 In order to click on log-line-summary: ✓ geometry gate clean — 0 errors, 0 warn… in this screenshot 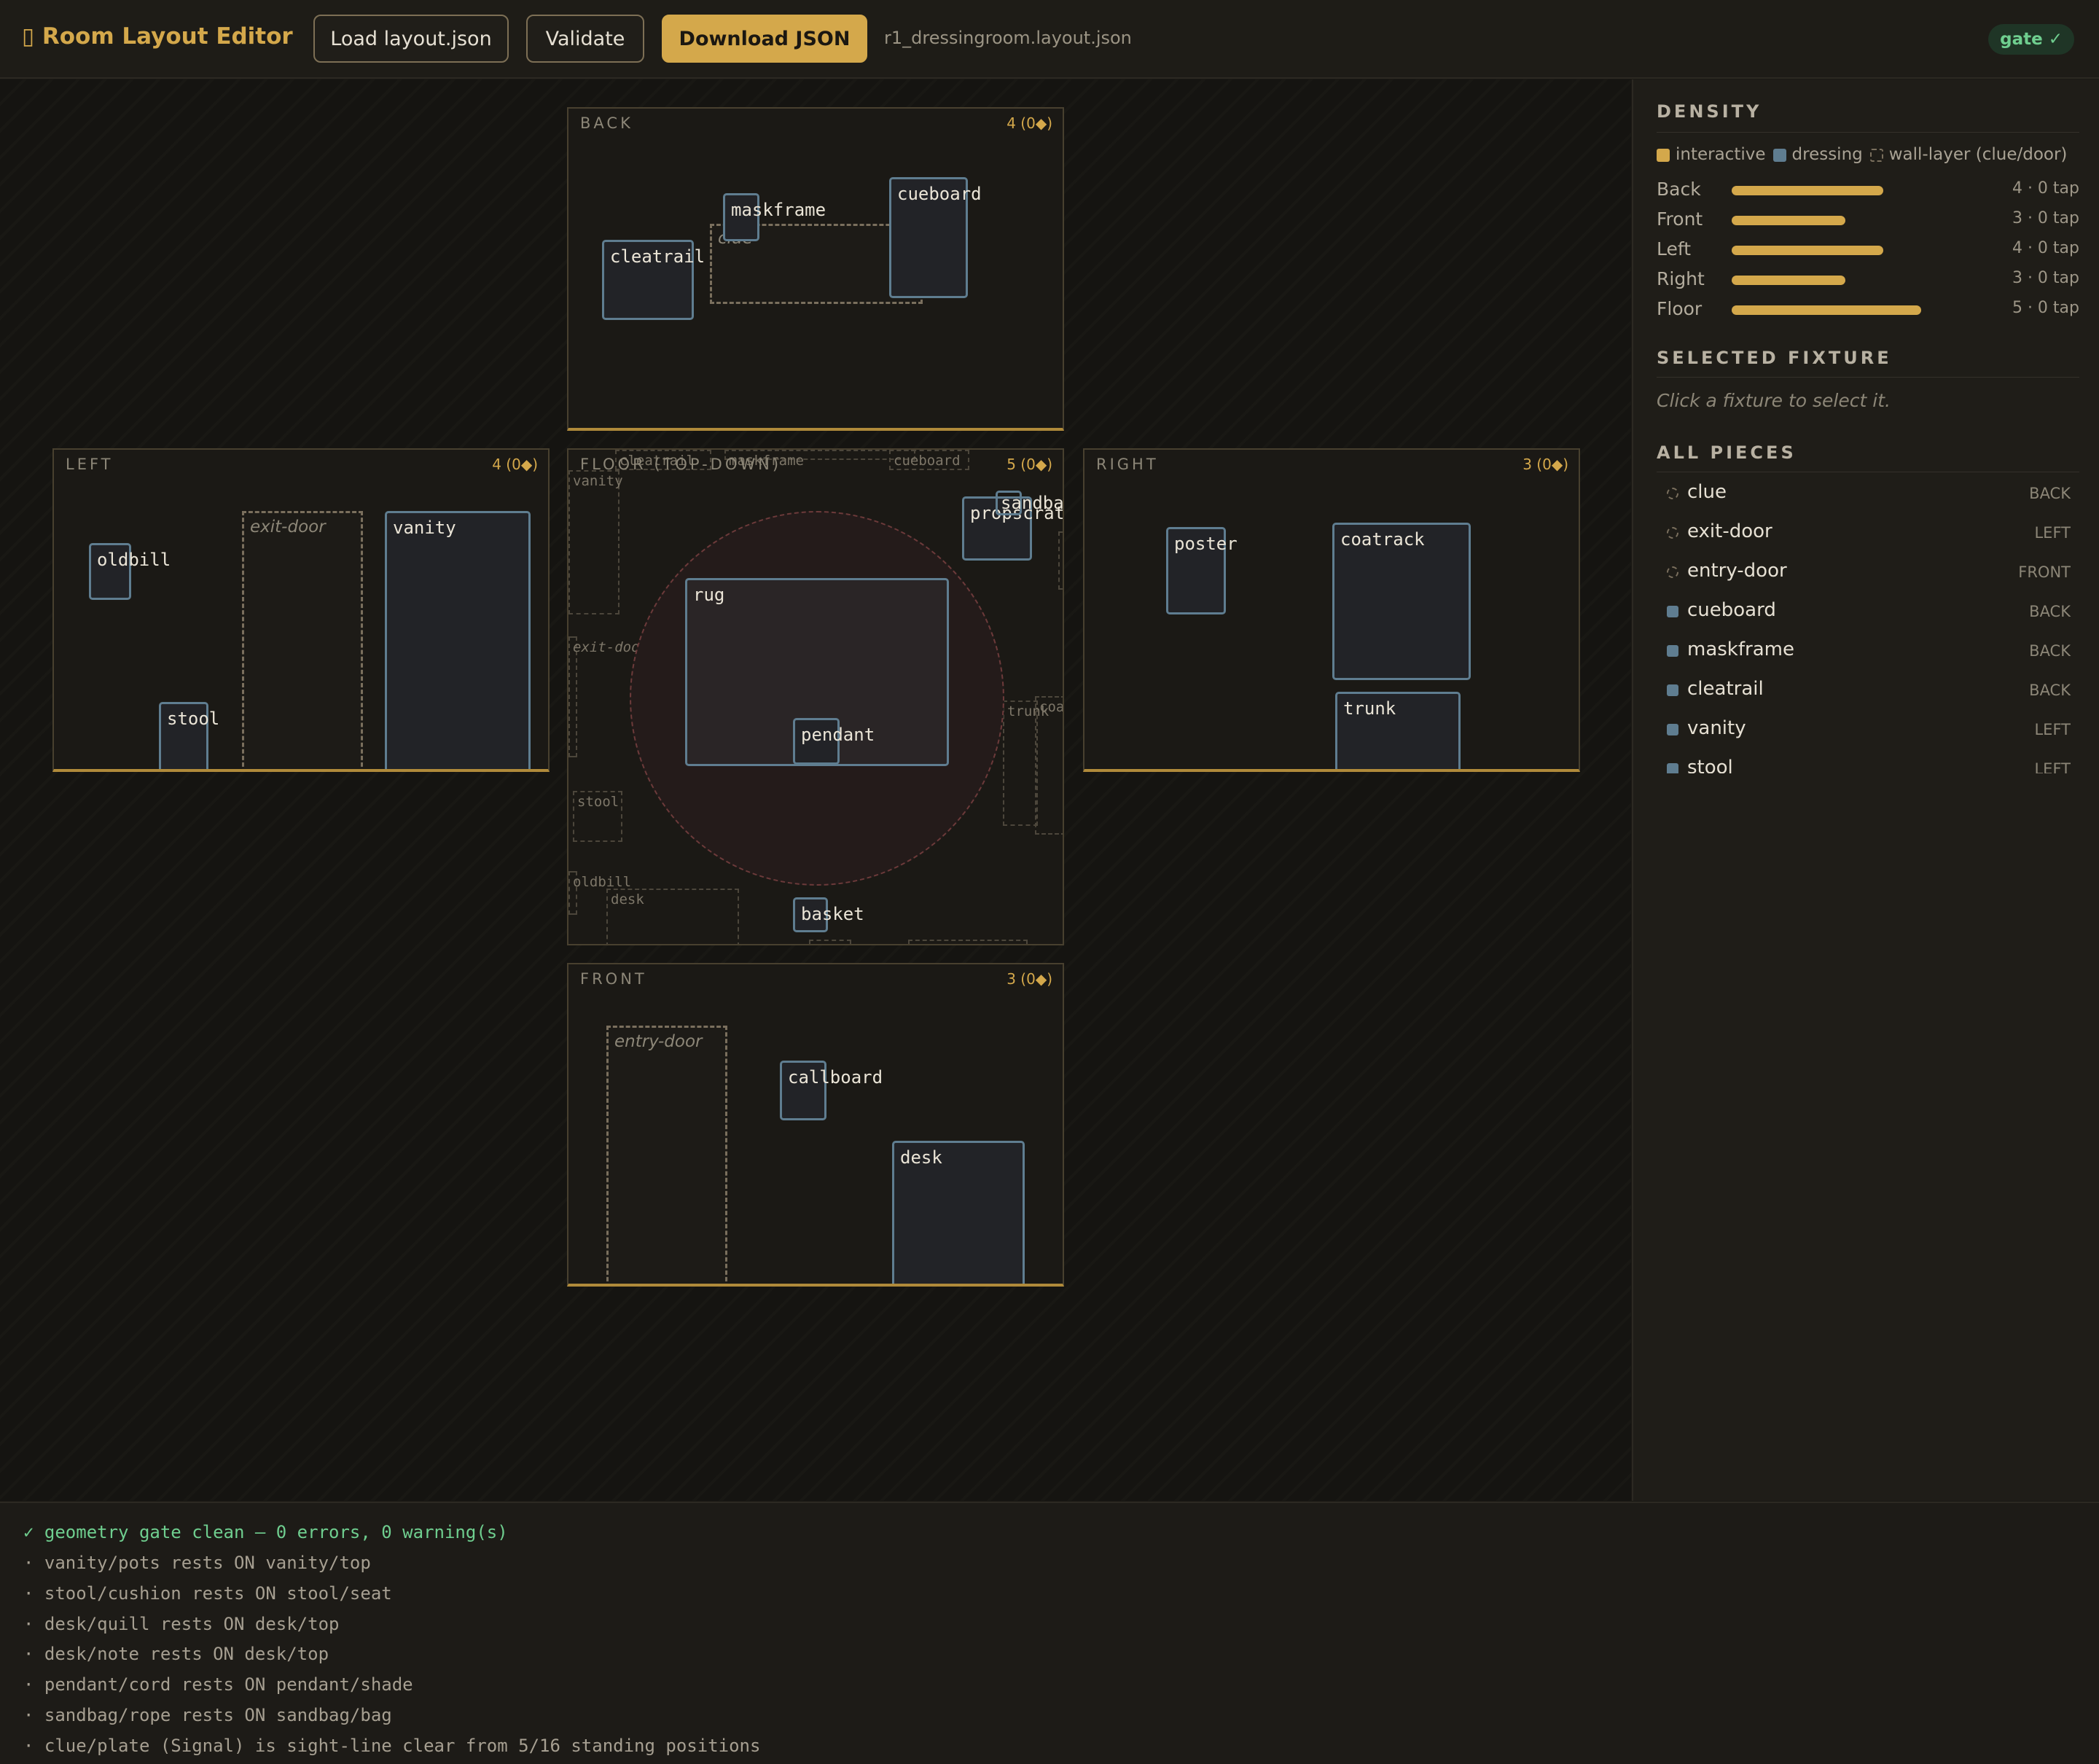, I will do `click(265, 1532)`.